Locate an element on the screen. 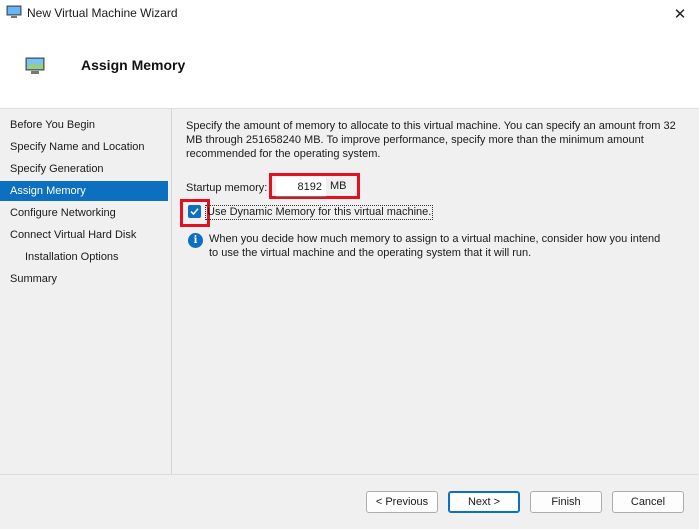 Image resolution: width=699 pixels, height=529 pixels. close-icon: ✕ is located at coordinates (680, 14).